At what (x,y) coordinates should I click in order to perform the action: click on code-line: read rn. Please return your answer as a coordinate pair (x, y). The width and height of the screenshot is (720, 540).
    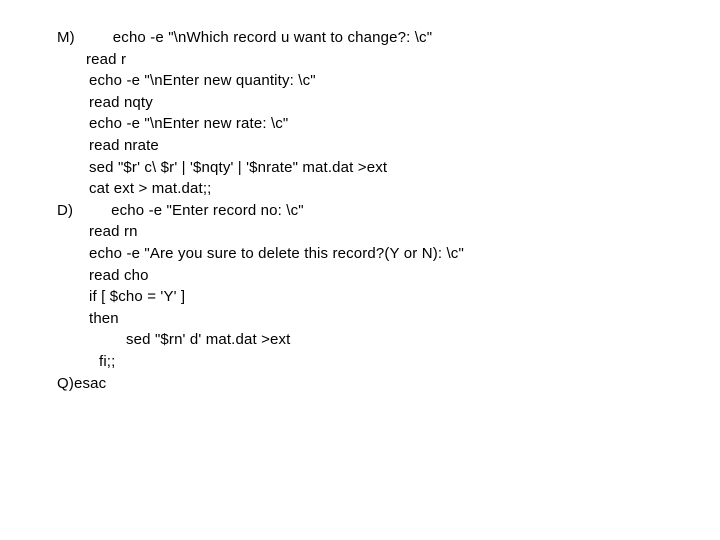
    Looking at the image, I should click on (360, 232).